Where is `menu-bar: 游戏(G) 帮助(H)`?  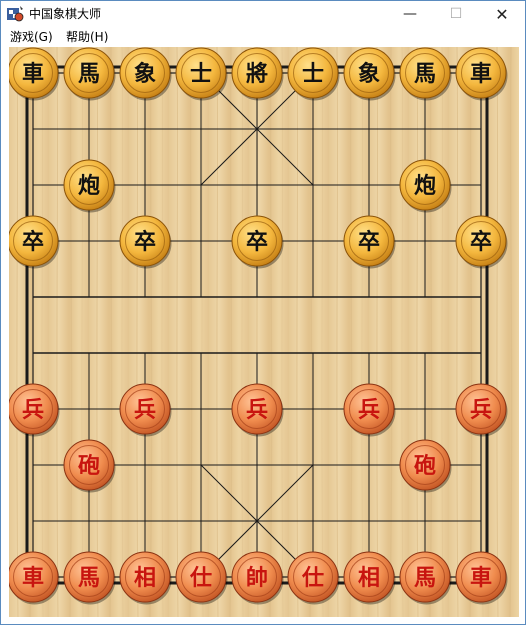
menu-bar: 游戏(G) 帮助(H) is located at coordinates (263, 37).